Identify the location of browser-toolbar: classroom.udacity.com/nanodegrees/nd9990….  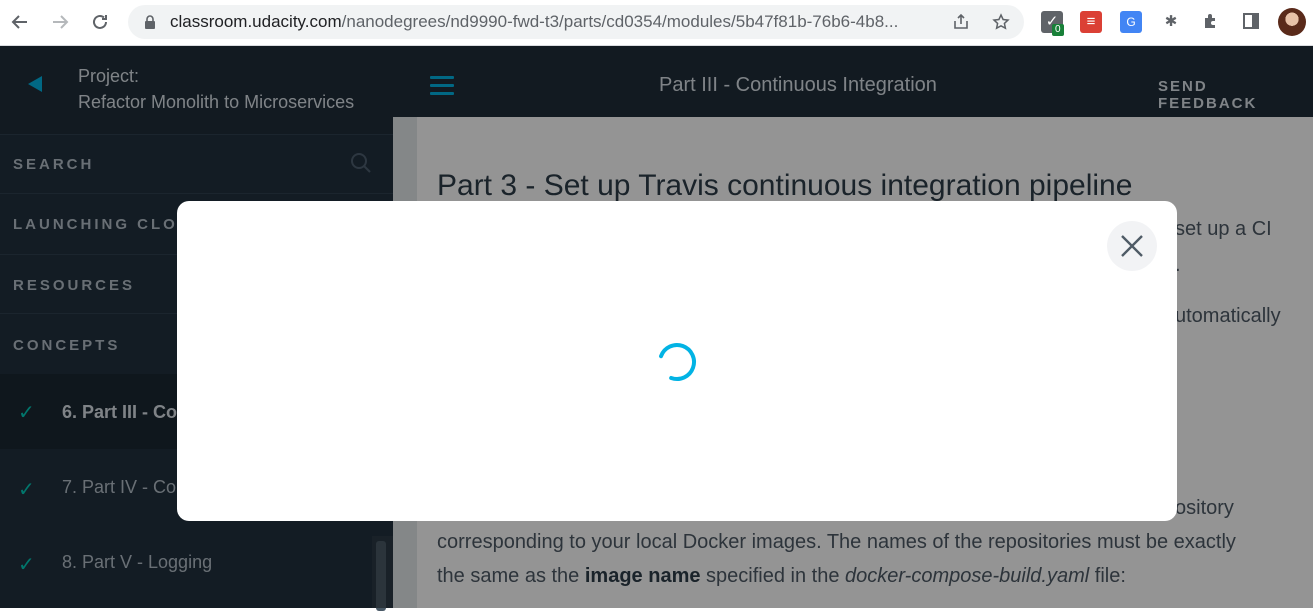
(656, 23).